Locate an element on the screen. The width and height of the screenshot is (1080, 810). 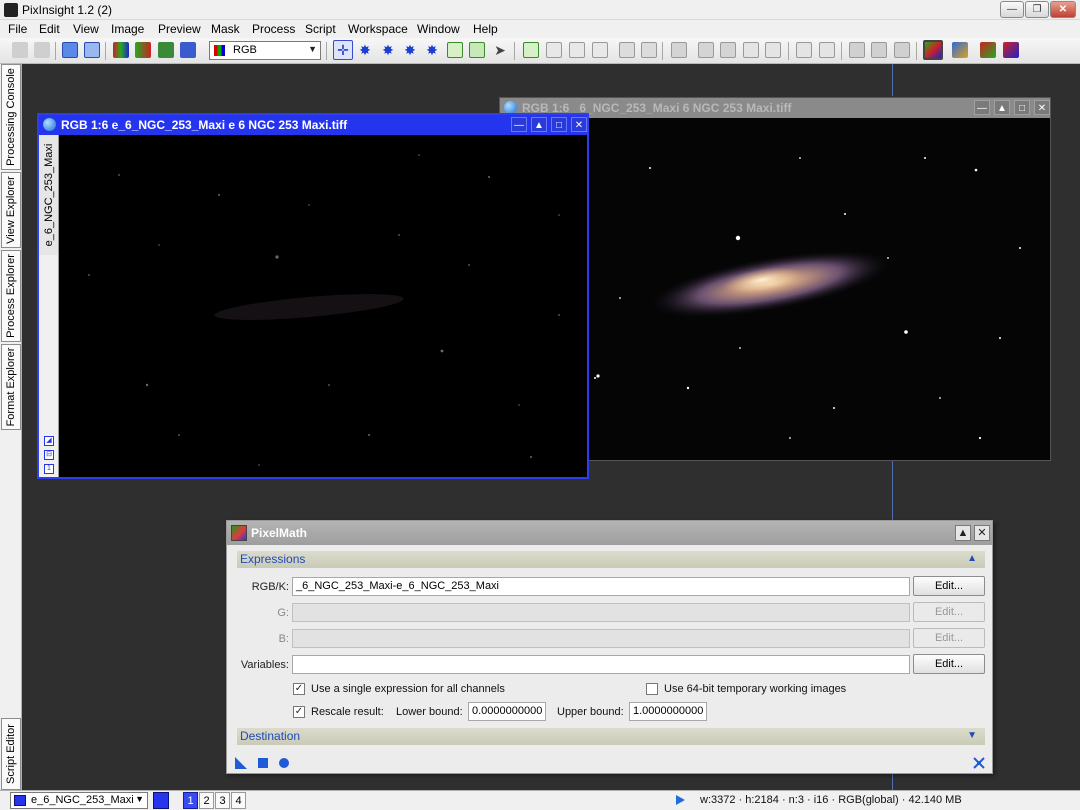
menu-window: Window is located at coordinates (438, 29).